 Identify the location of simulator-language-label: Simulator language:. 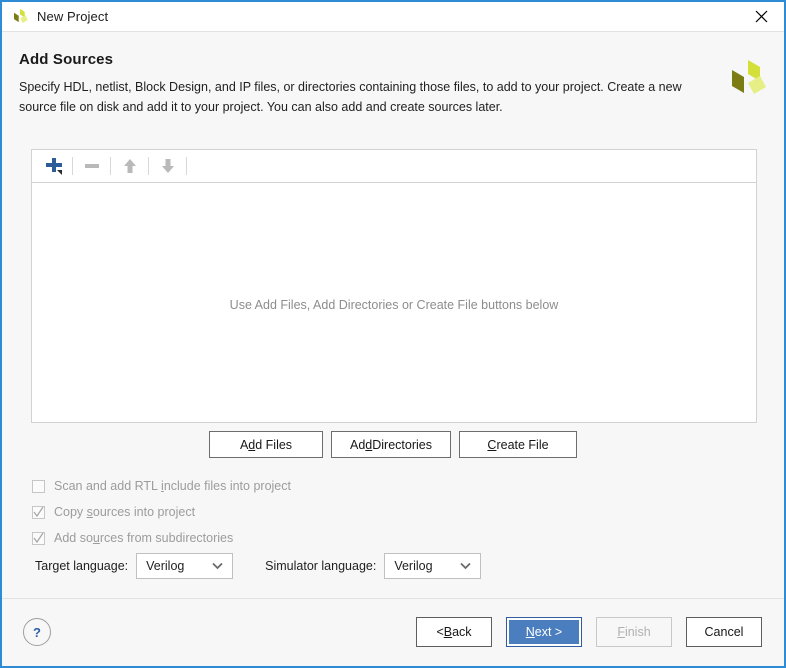
(321, 566).